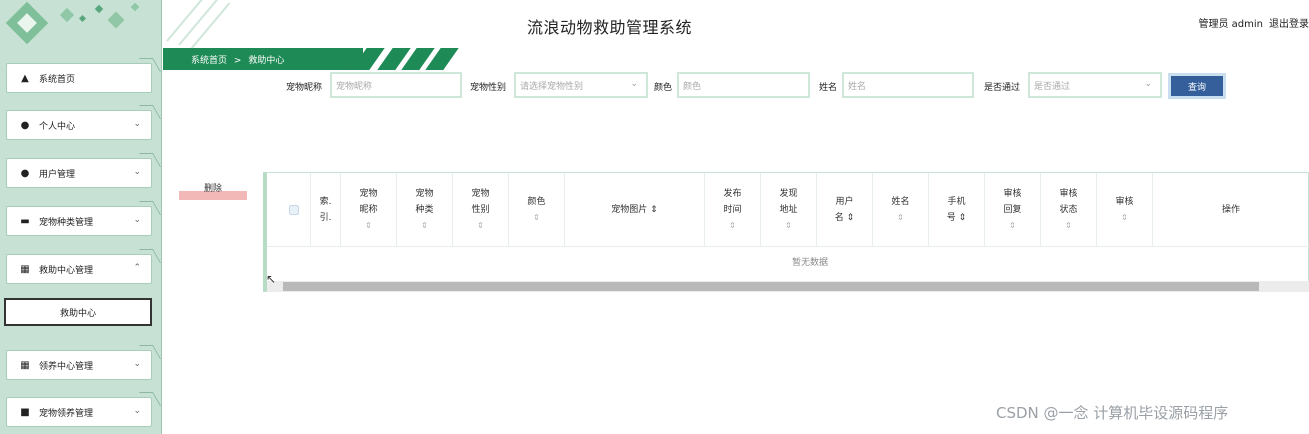 This screenshot has height=434, width=1309. I want to click on column-header-text: 颜色, so click(536, 202).